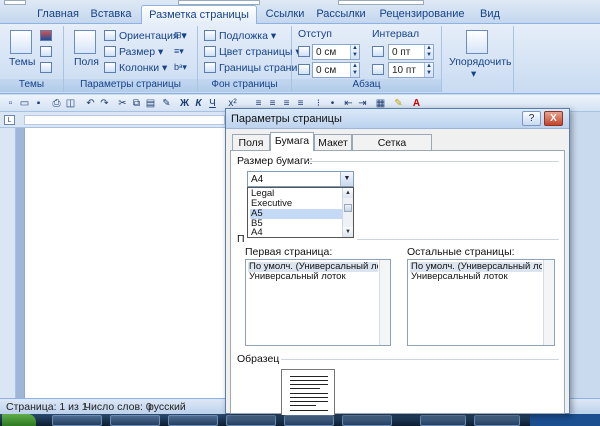 The image size is (600, 426). I want to click on page-count: Страница: 1 из 1, so click(47, 407).